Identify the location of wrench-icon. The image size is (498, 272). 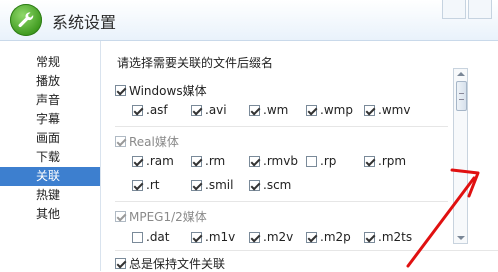
(26, 20).